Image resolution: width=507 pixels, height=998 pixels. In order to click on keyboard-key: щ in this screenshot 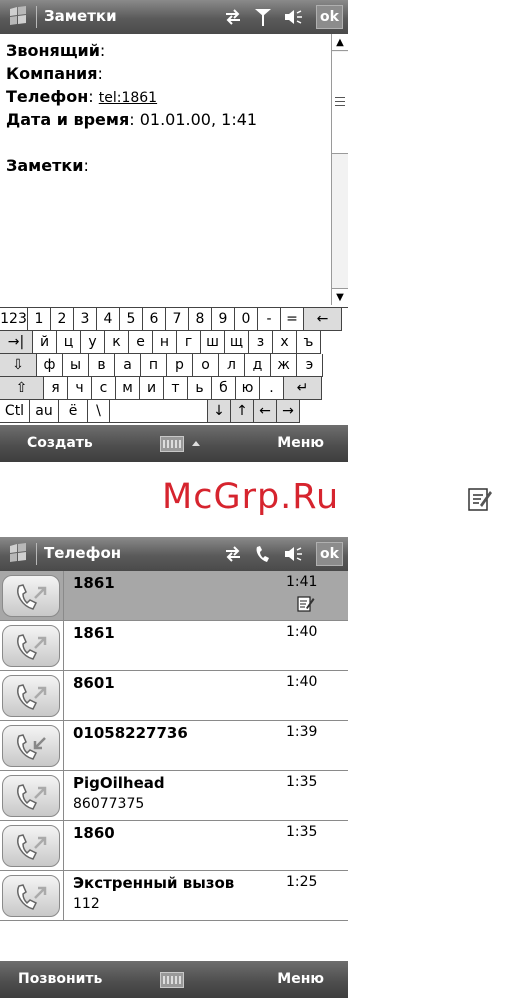, I will do `click(237, 342)`.